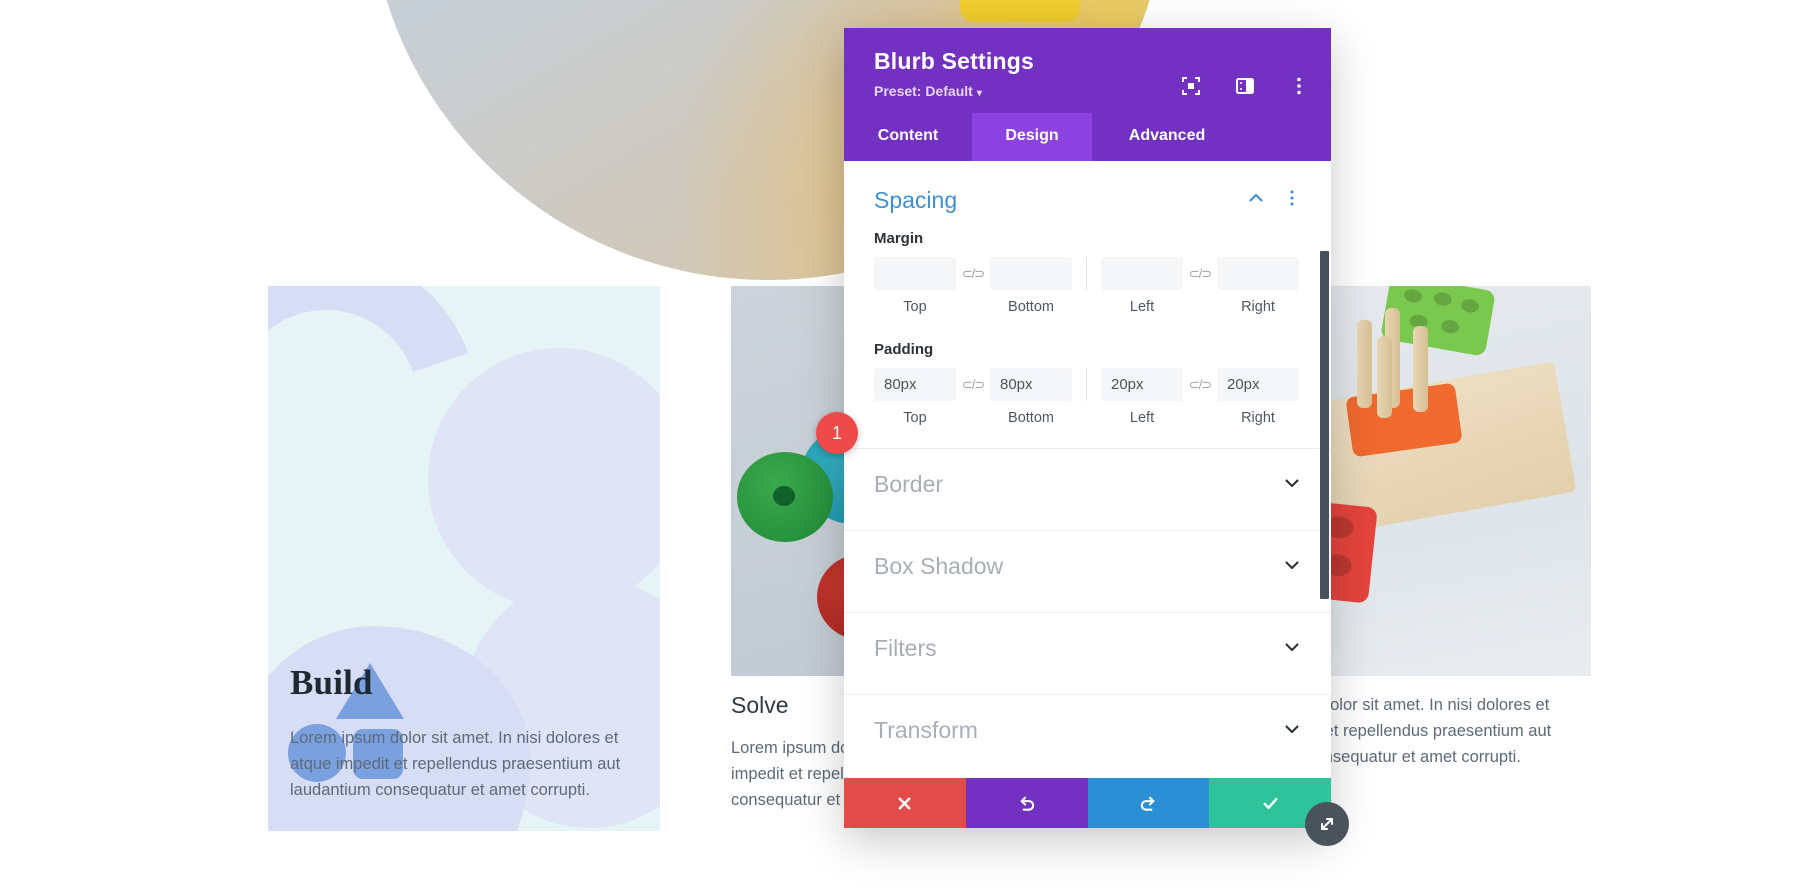 Image resolution: width=1800 pixels, height=894 pixels. Describe the element at coordinates (1292, 200) in the screenshot. I see `spacing-more-options-icon` at that location.